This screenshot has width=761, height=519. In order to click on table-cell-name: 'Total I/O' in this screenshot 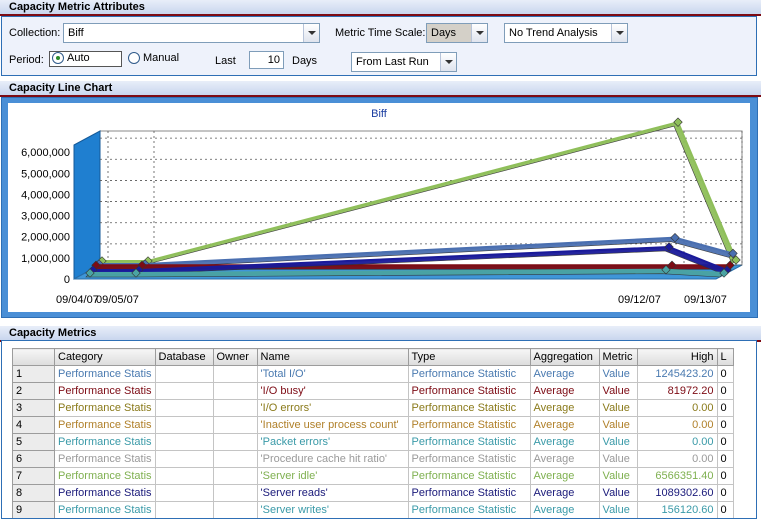, I will do `click(332, 374)`.